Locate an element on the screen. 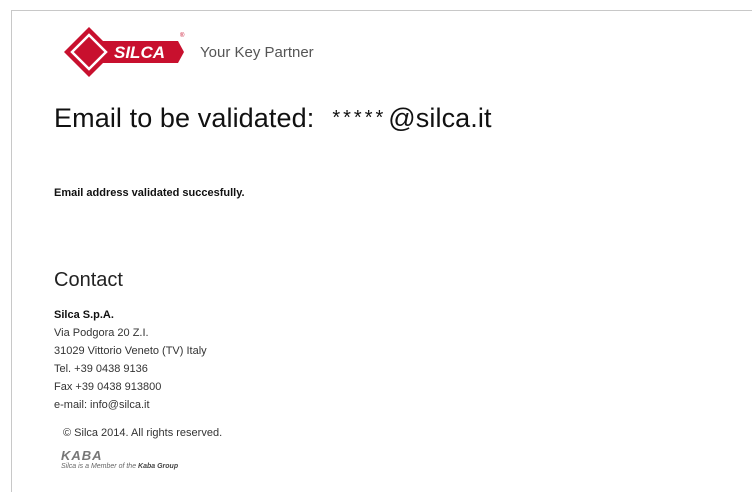 This screenshot has height=493, width=753. email-domain: @silca.it is located at coordinates (440, 118).